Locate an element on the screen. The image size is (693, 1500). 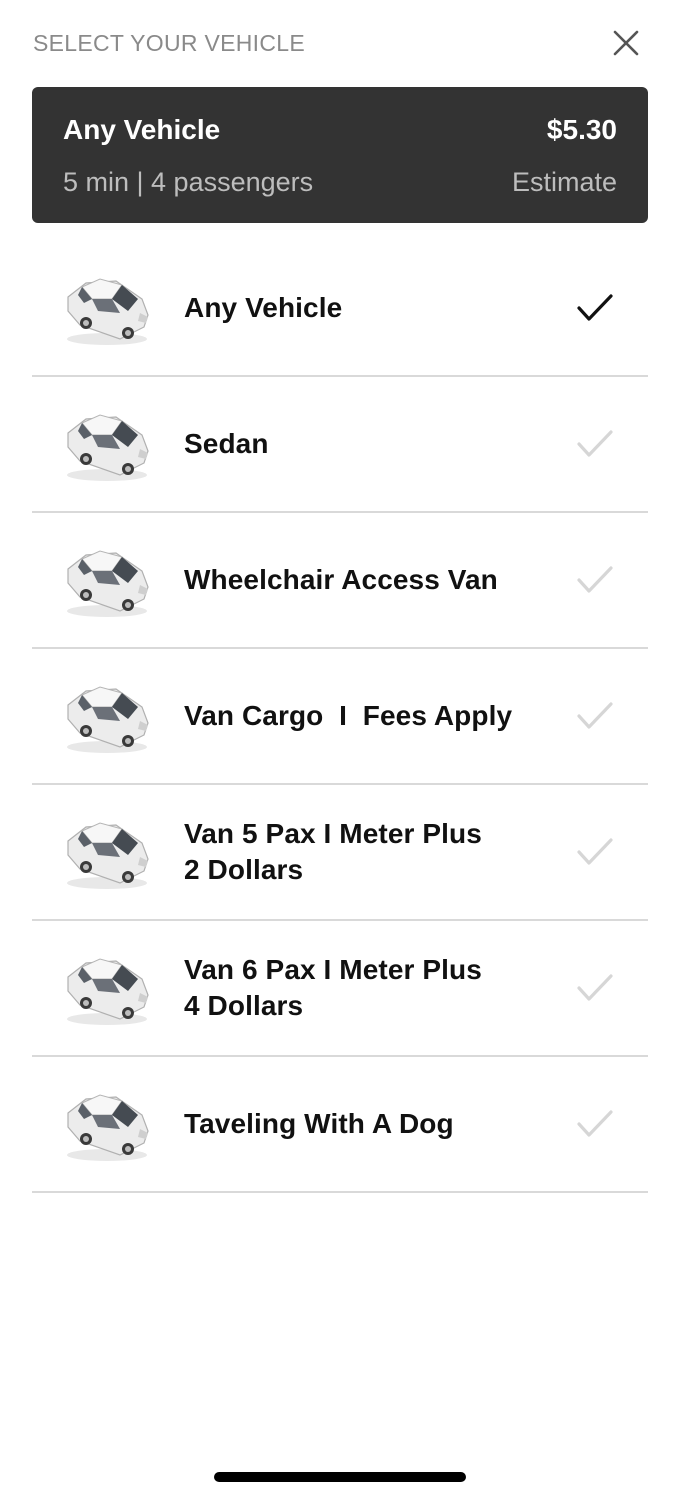
vehicle-option-any-vehicle: Any Vehicle is located at coordinates (340, 309).